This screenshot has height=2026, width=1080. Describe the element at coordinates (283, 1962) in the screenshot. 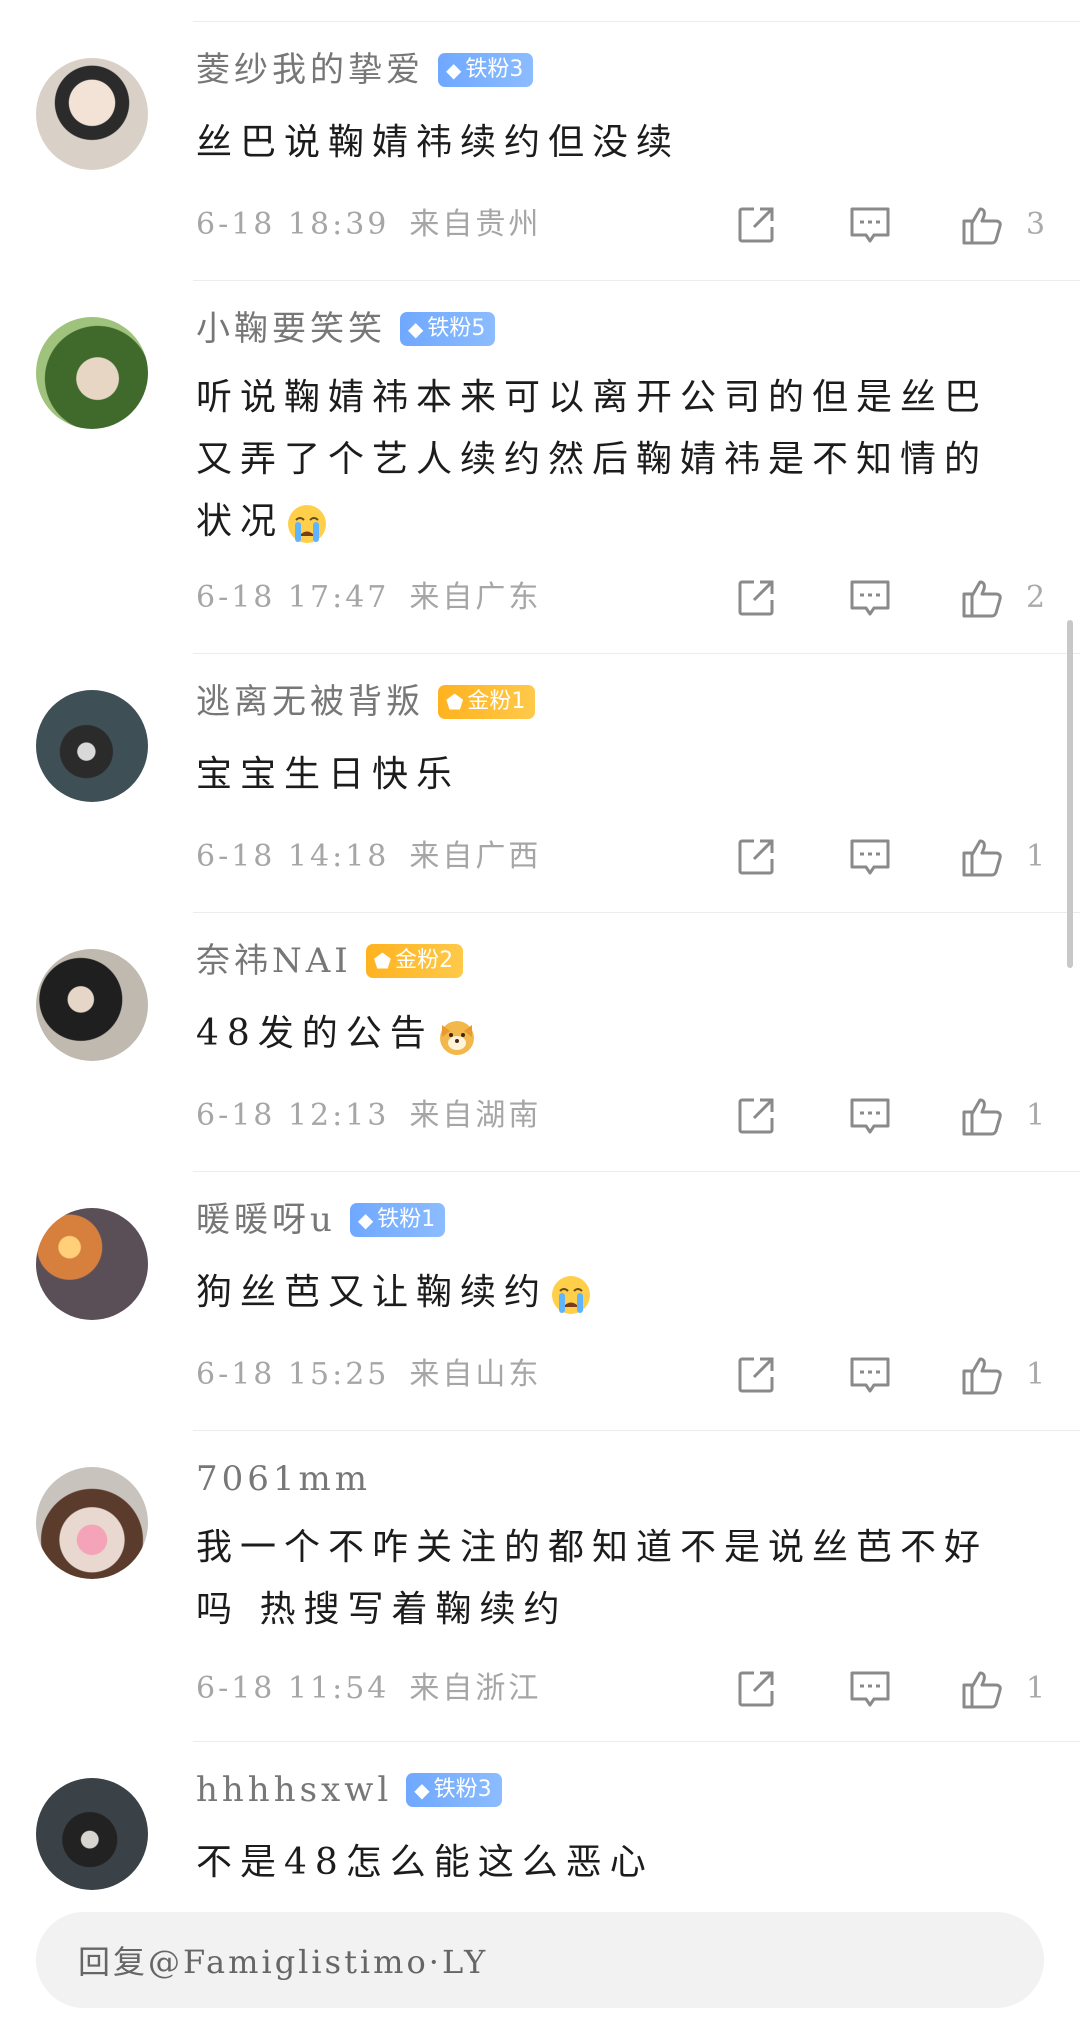

I see `reply-placeholder: 回复@Famiglistimo·LY` at that location.